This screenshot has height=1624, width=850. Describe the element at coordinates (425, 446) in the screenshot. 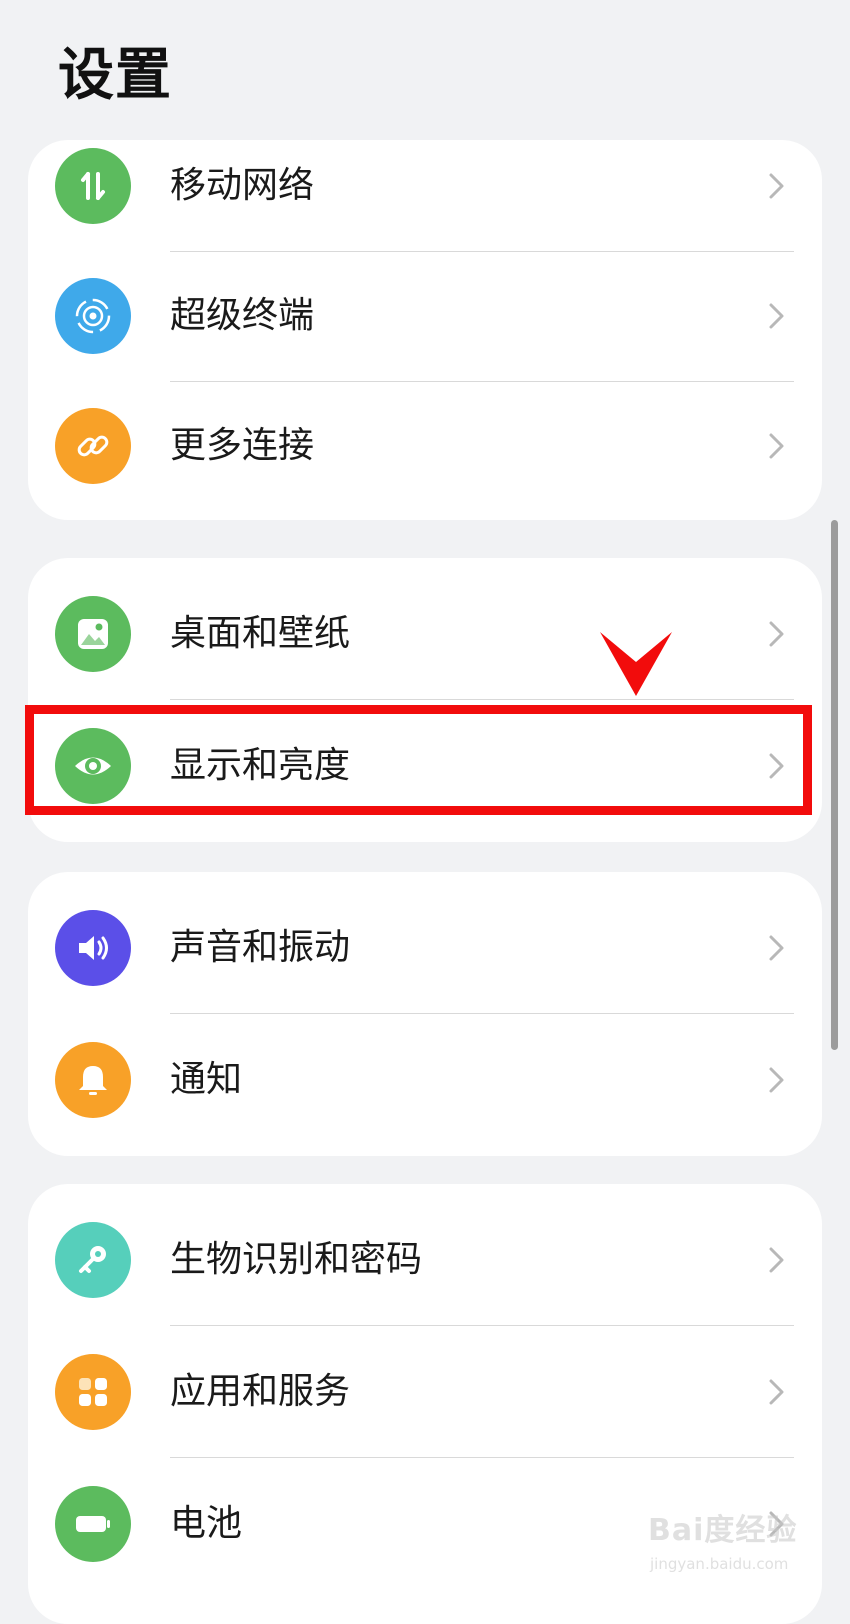

I see `settings-item-more-connections: 更多连接` at that location.